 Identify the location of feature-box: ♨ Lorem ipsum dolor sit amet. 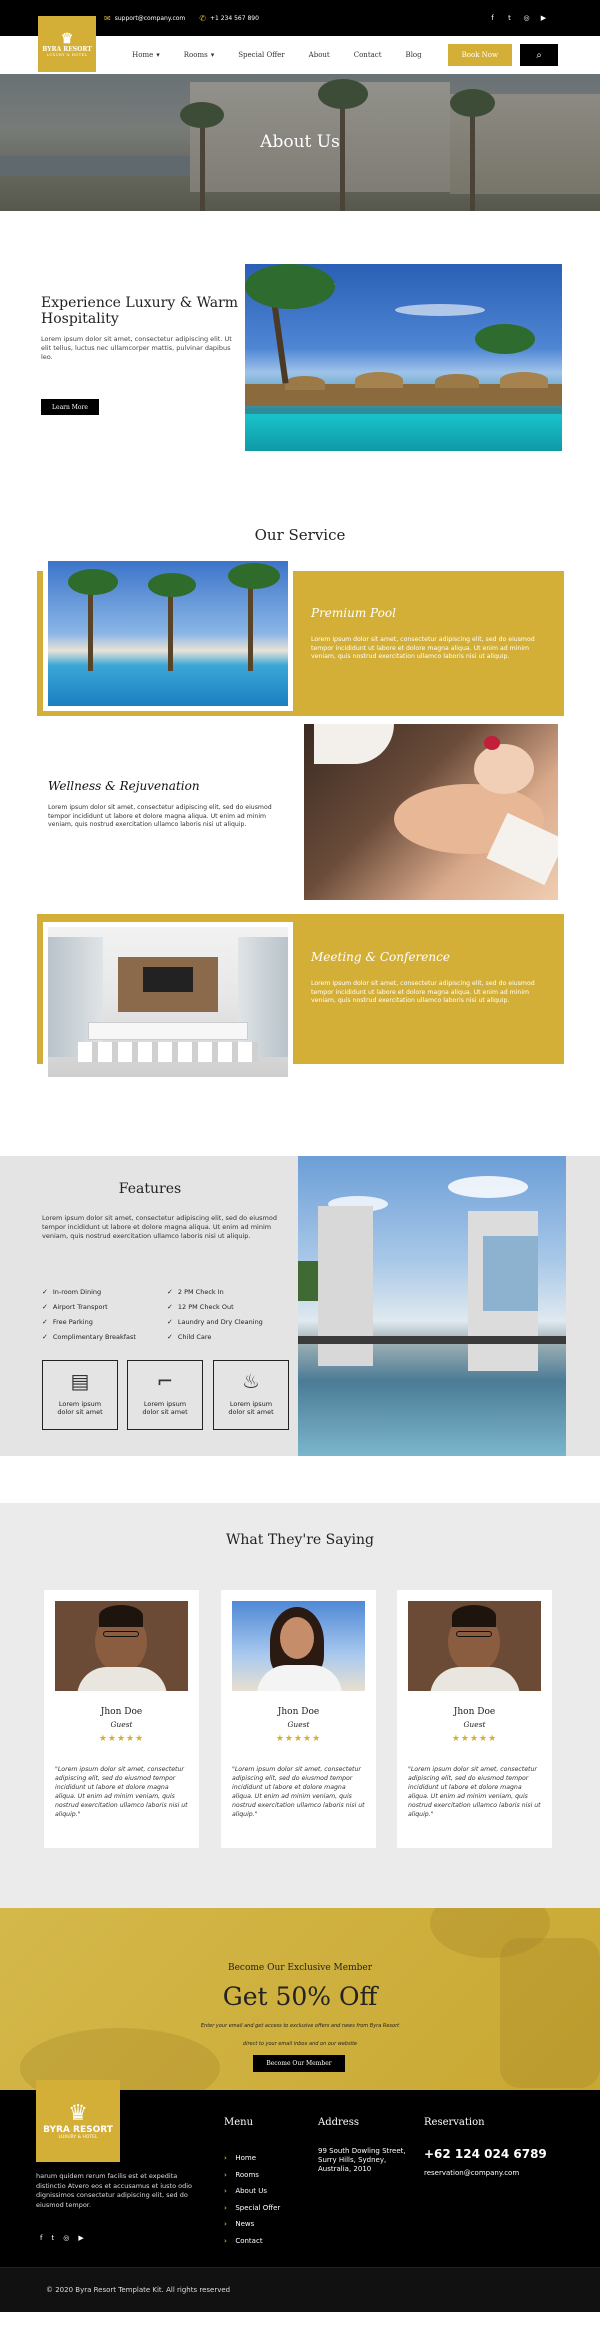
(251, 1395).